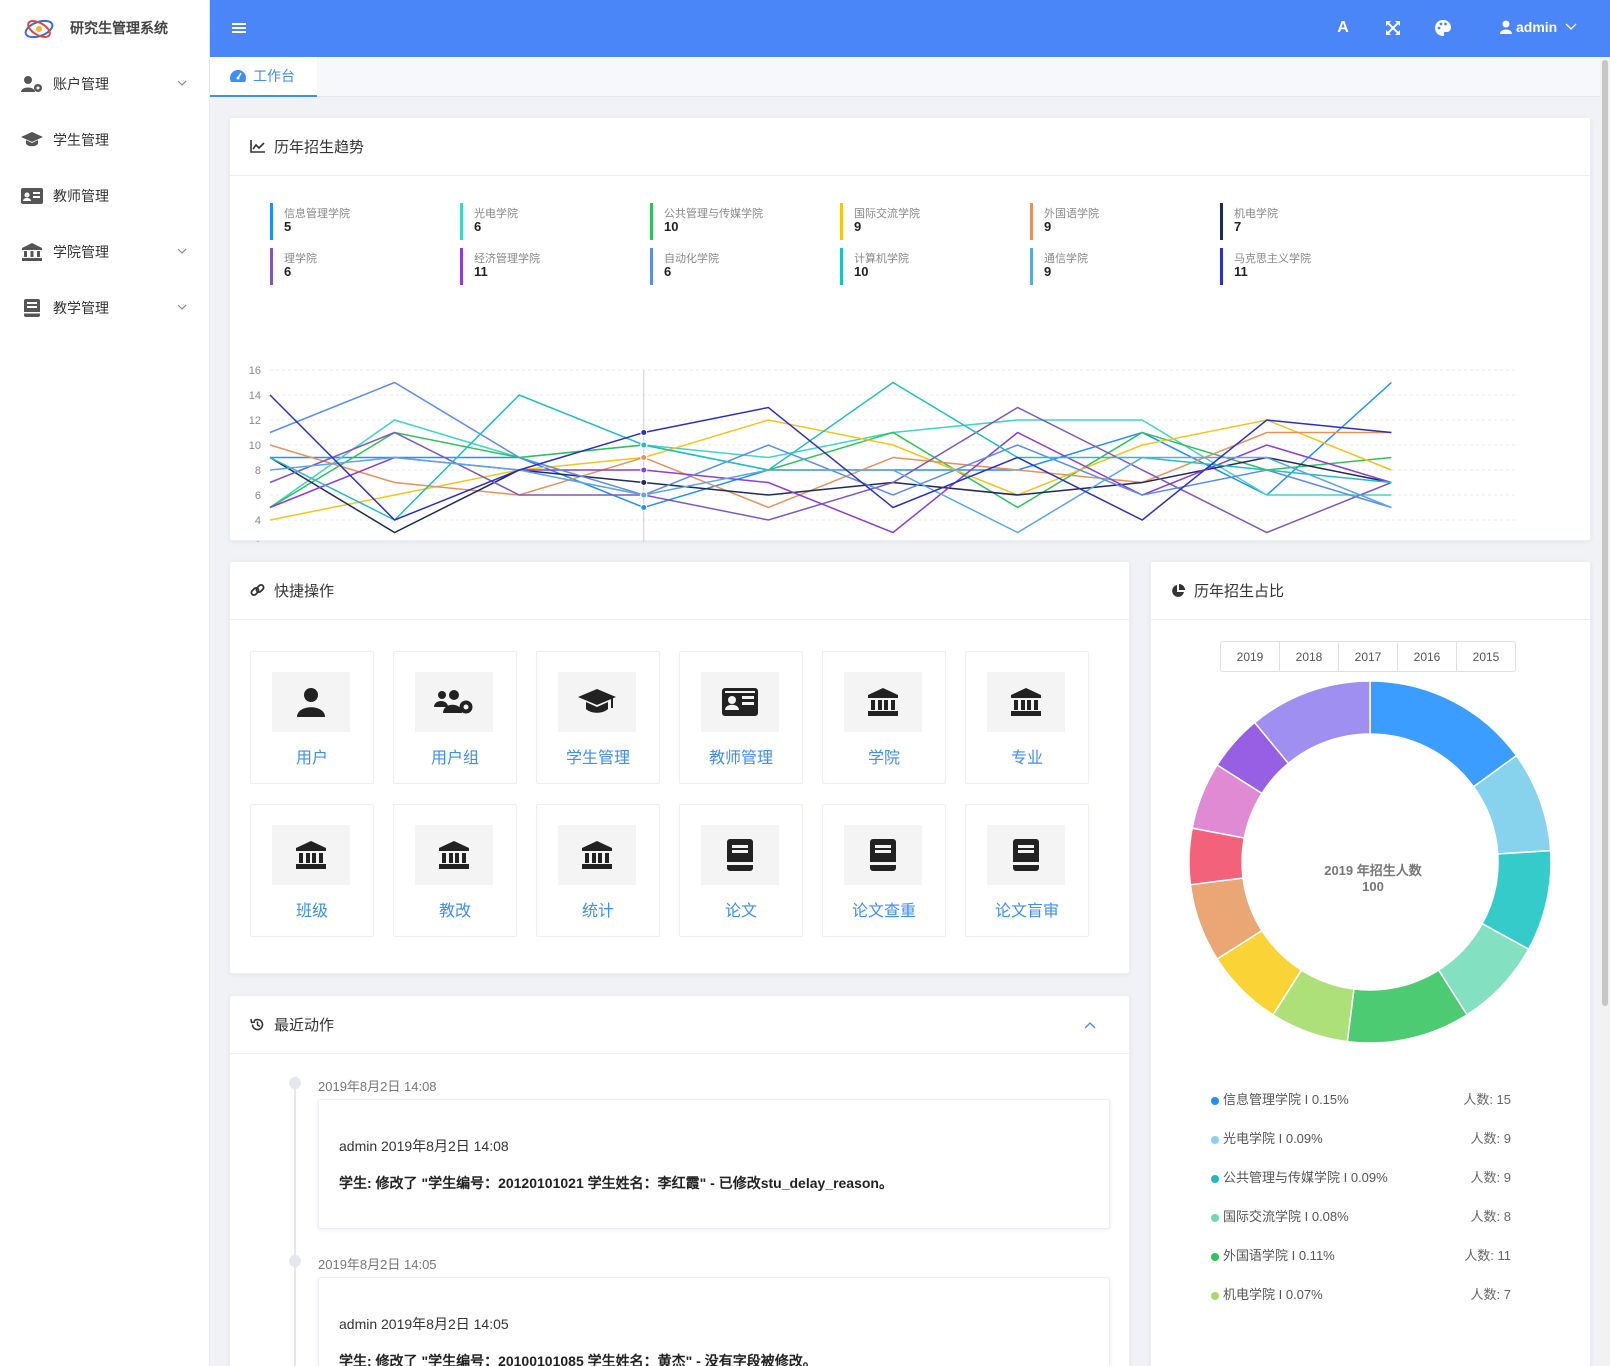  I want to click on quick-op-graduation-cap: 学生管理, so click(598, 717).